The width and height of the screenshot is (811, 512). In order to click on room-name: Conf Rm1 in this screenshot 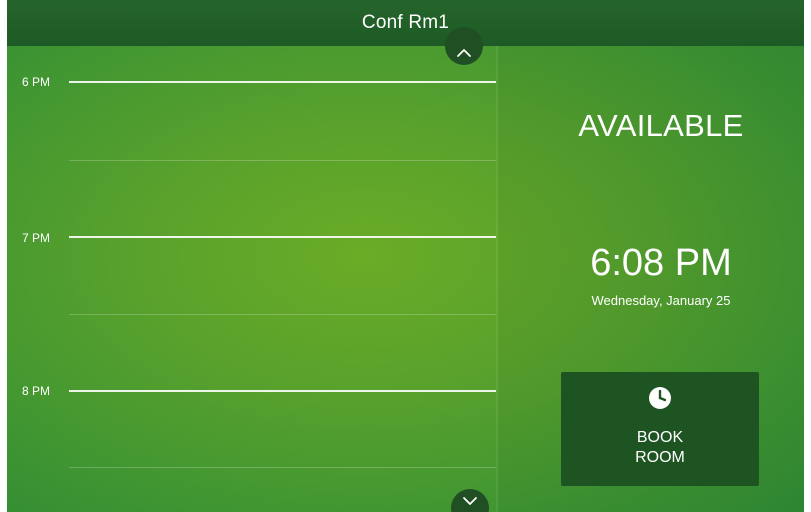, I will do `click(405, 22)`.